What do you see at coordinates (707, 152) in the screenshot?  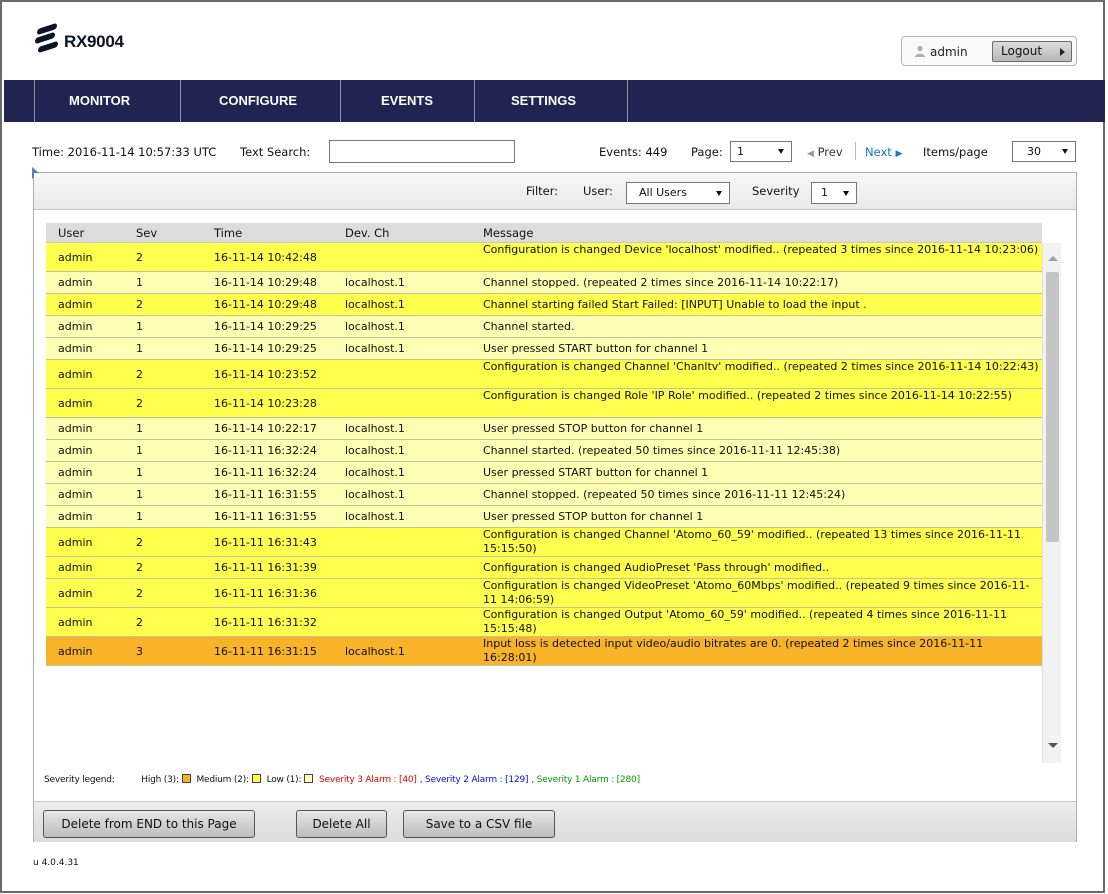 I see `page-label: Page:` at bounding box center [707, 152].